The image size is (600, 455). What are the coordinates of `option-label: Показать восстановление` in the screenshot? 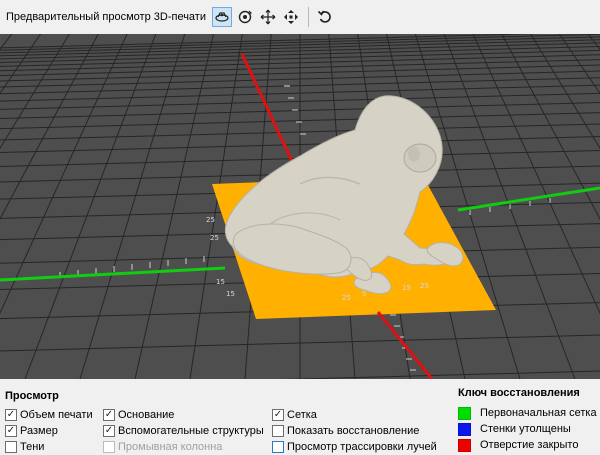 It's located at (353, 431).